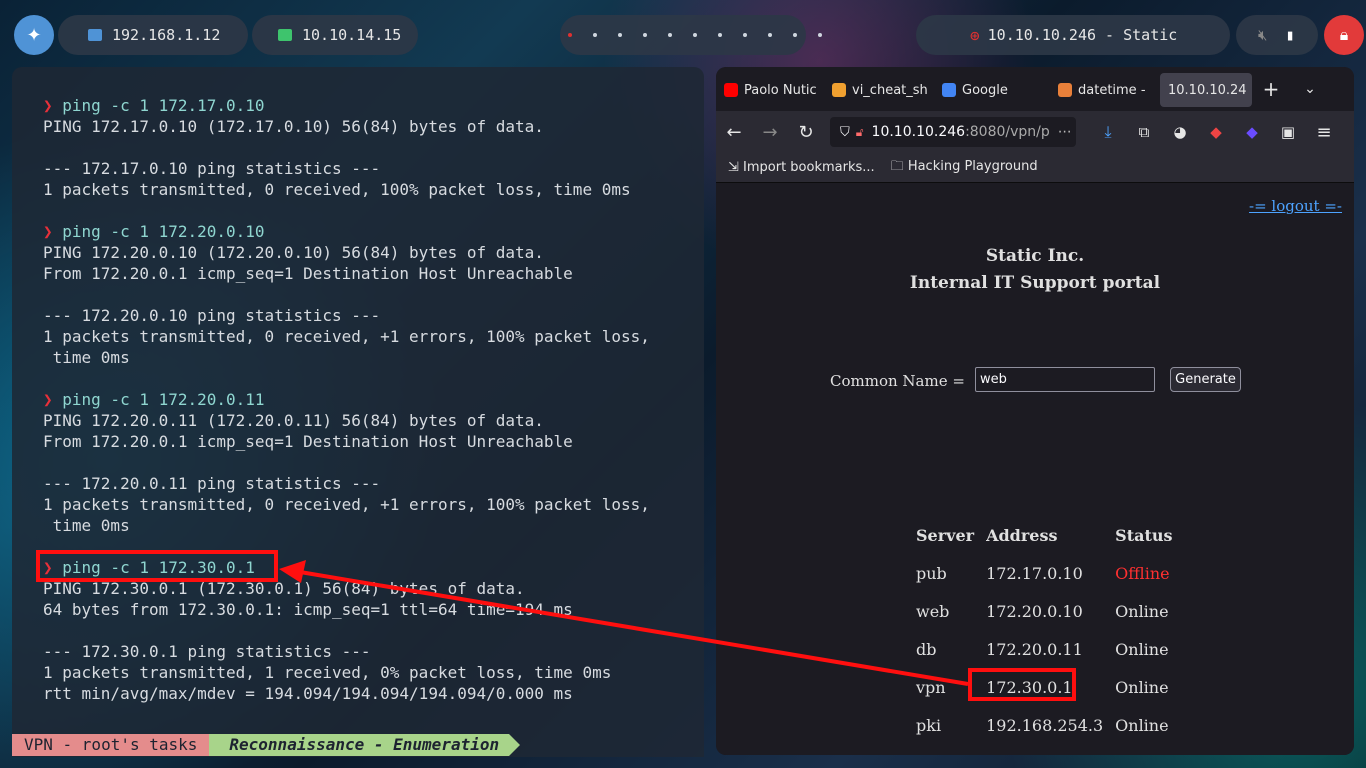  I want to click on network-icon, so click(95, 35).